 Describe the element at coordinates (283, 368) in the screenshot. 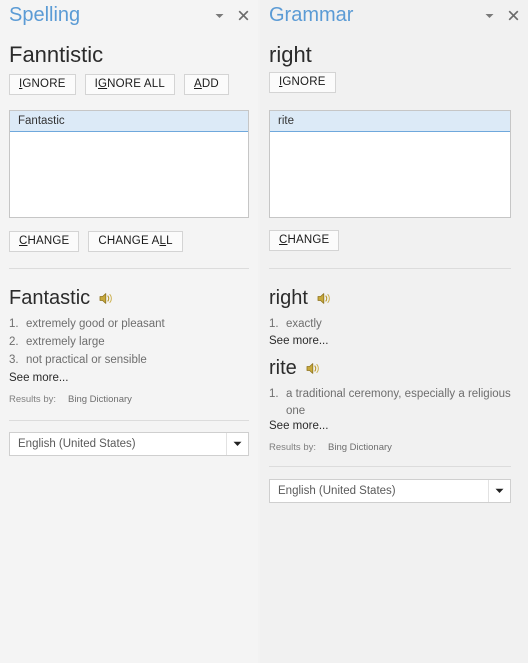

I see `definition-word: rite` at that location.